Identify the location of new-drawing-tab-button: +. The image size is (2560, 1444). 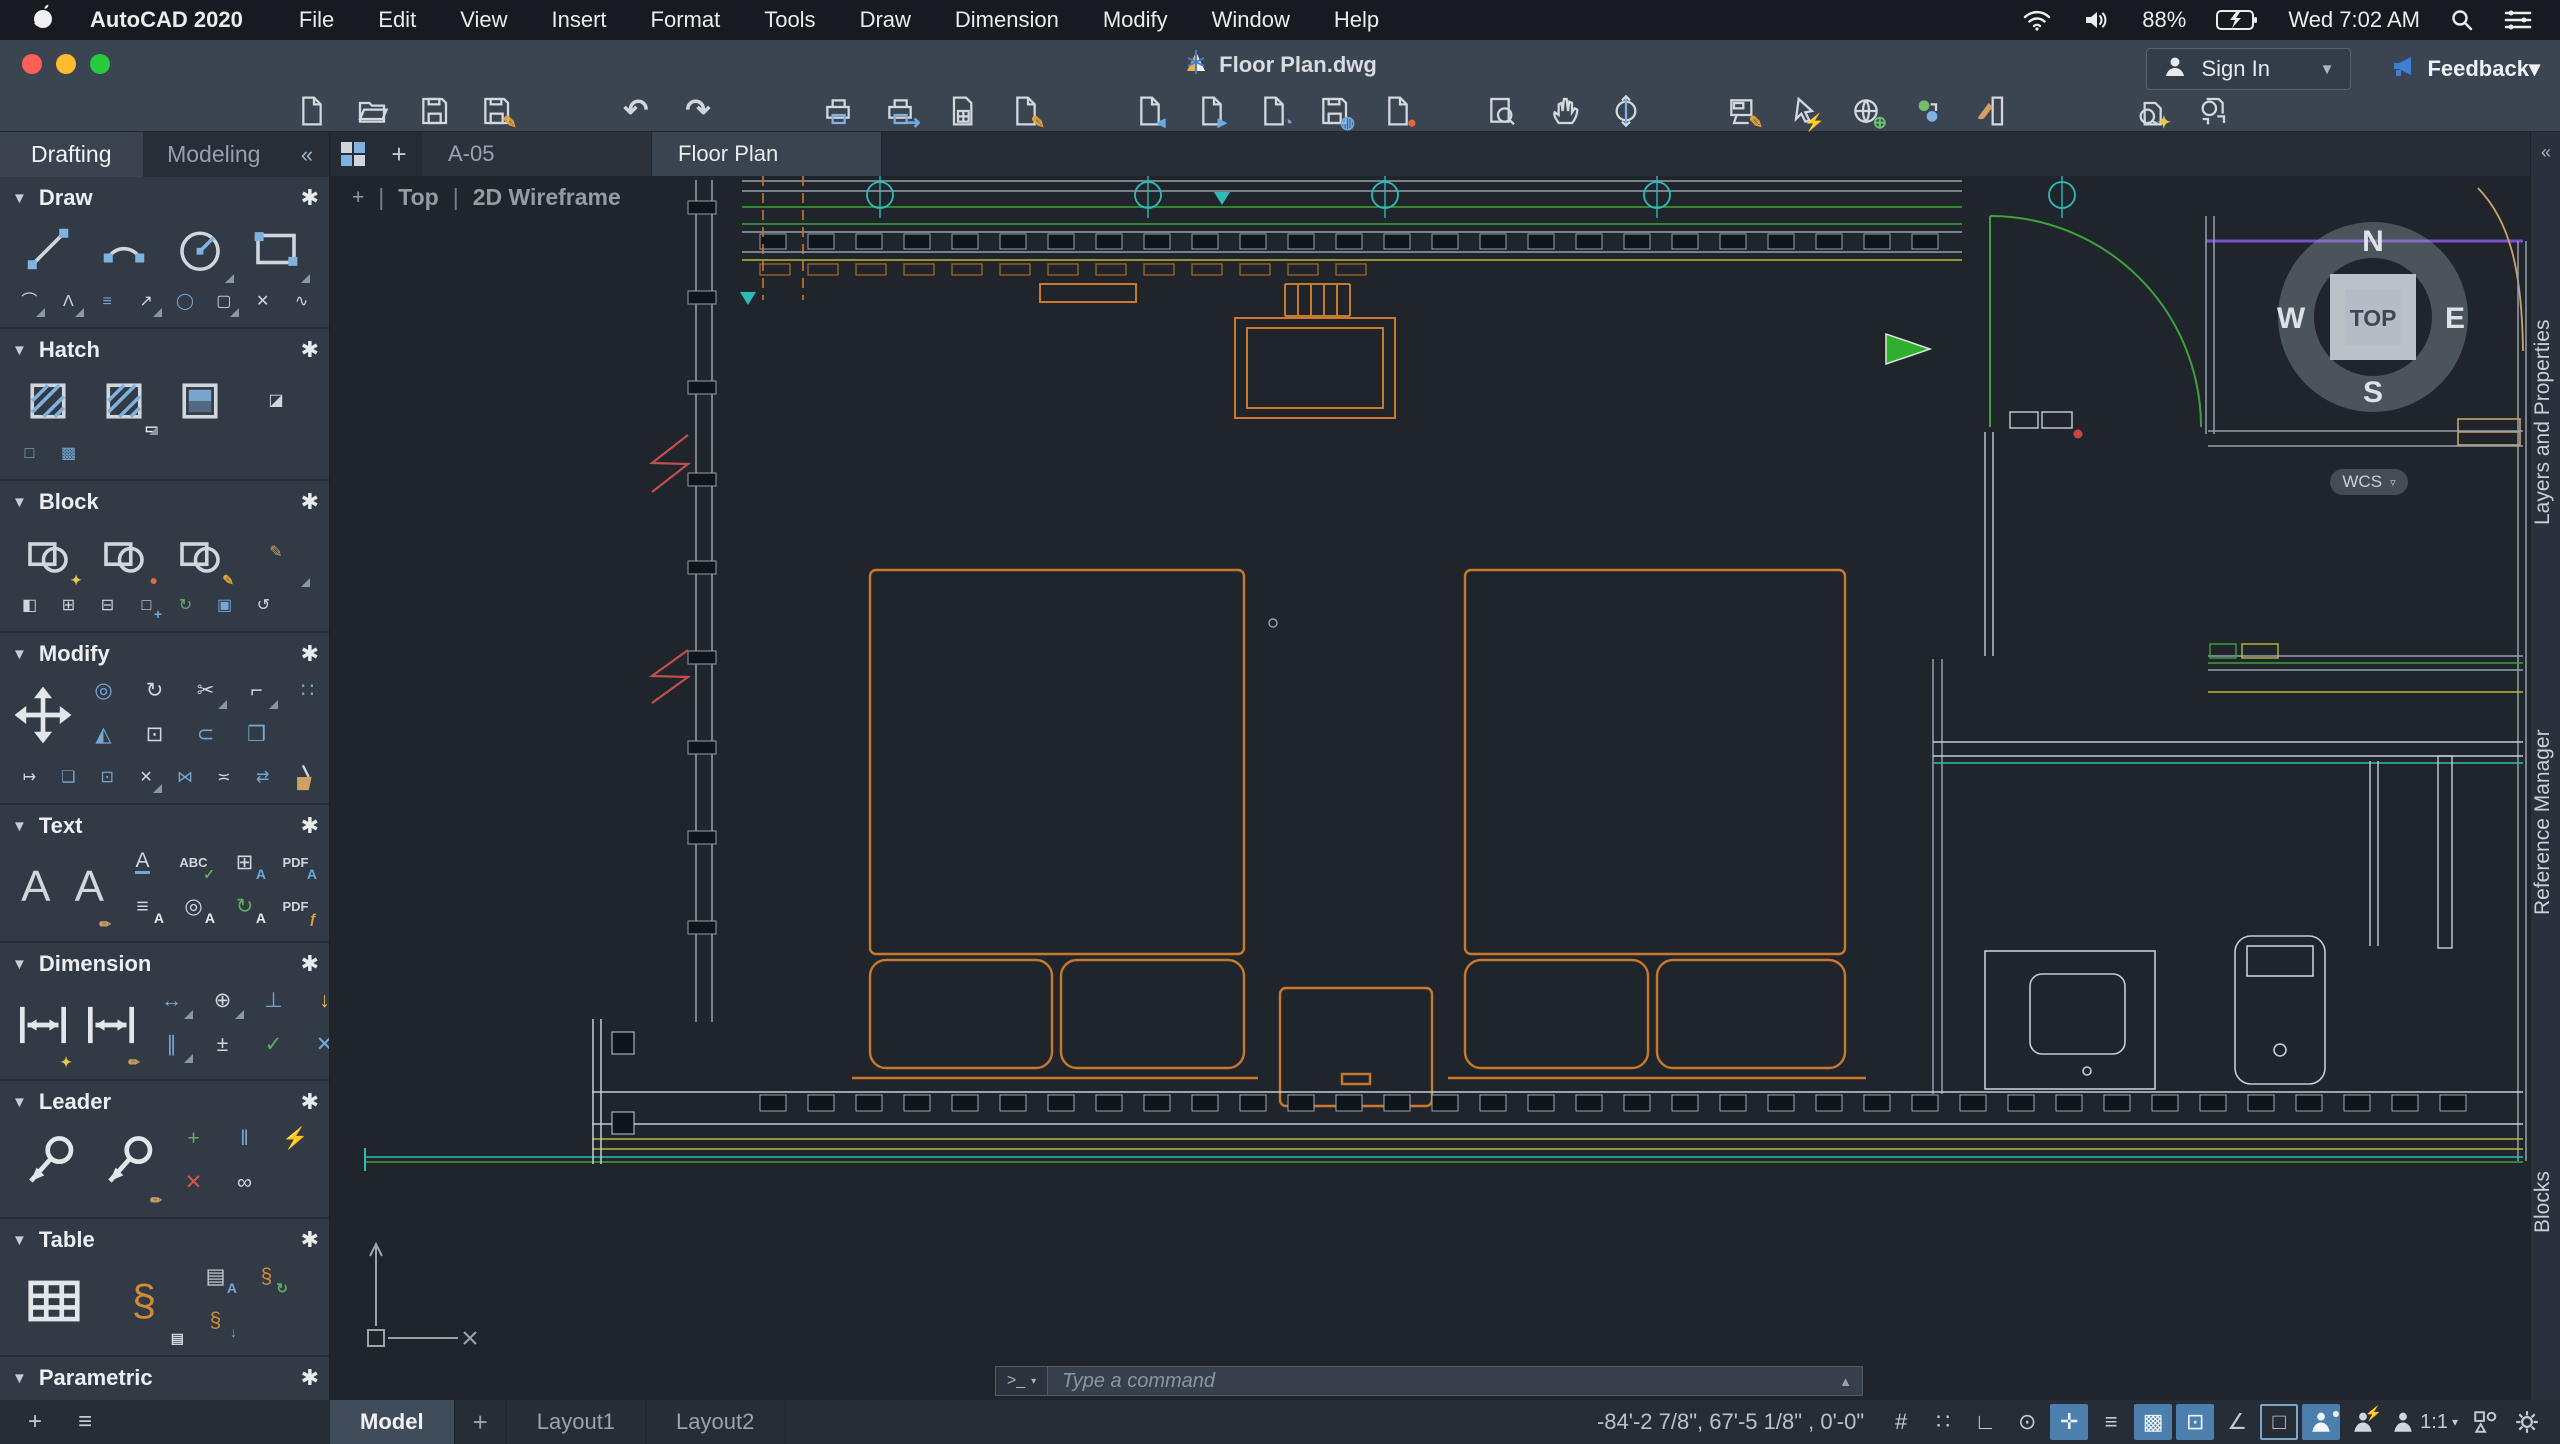
(399, 154).